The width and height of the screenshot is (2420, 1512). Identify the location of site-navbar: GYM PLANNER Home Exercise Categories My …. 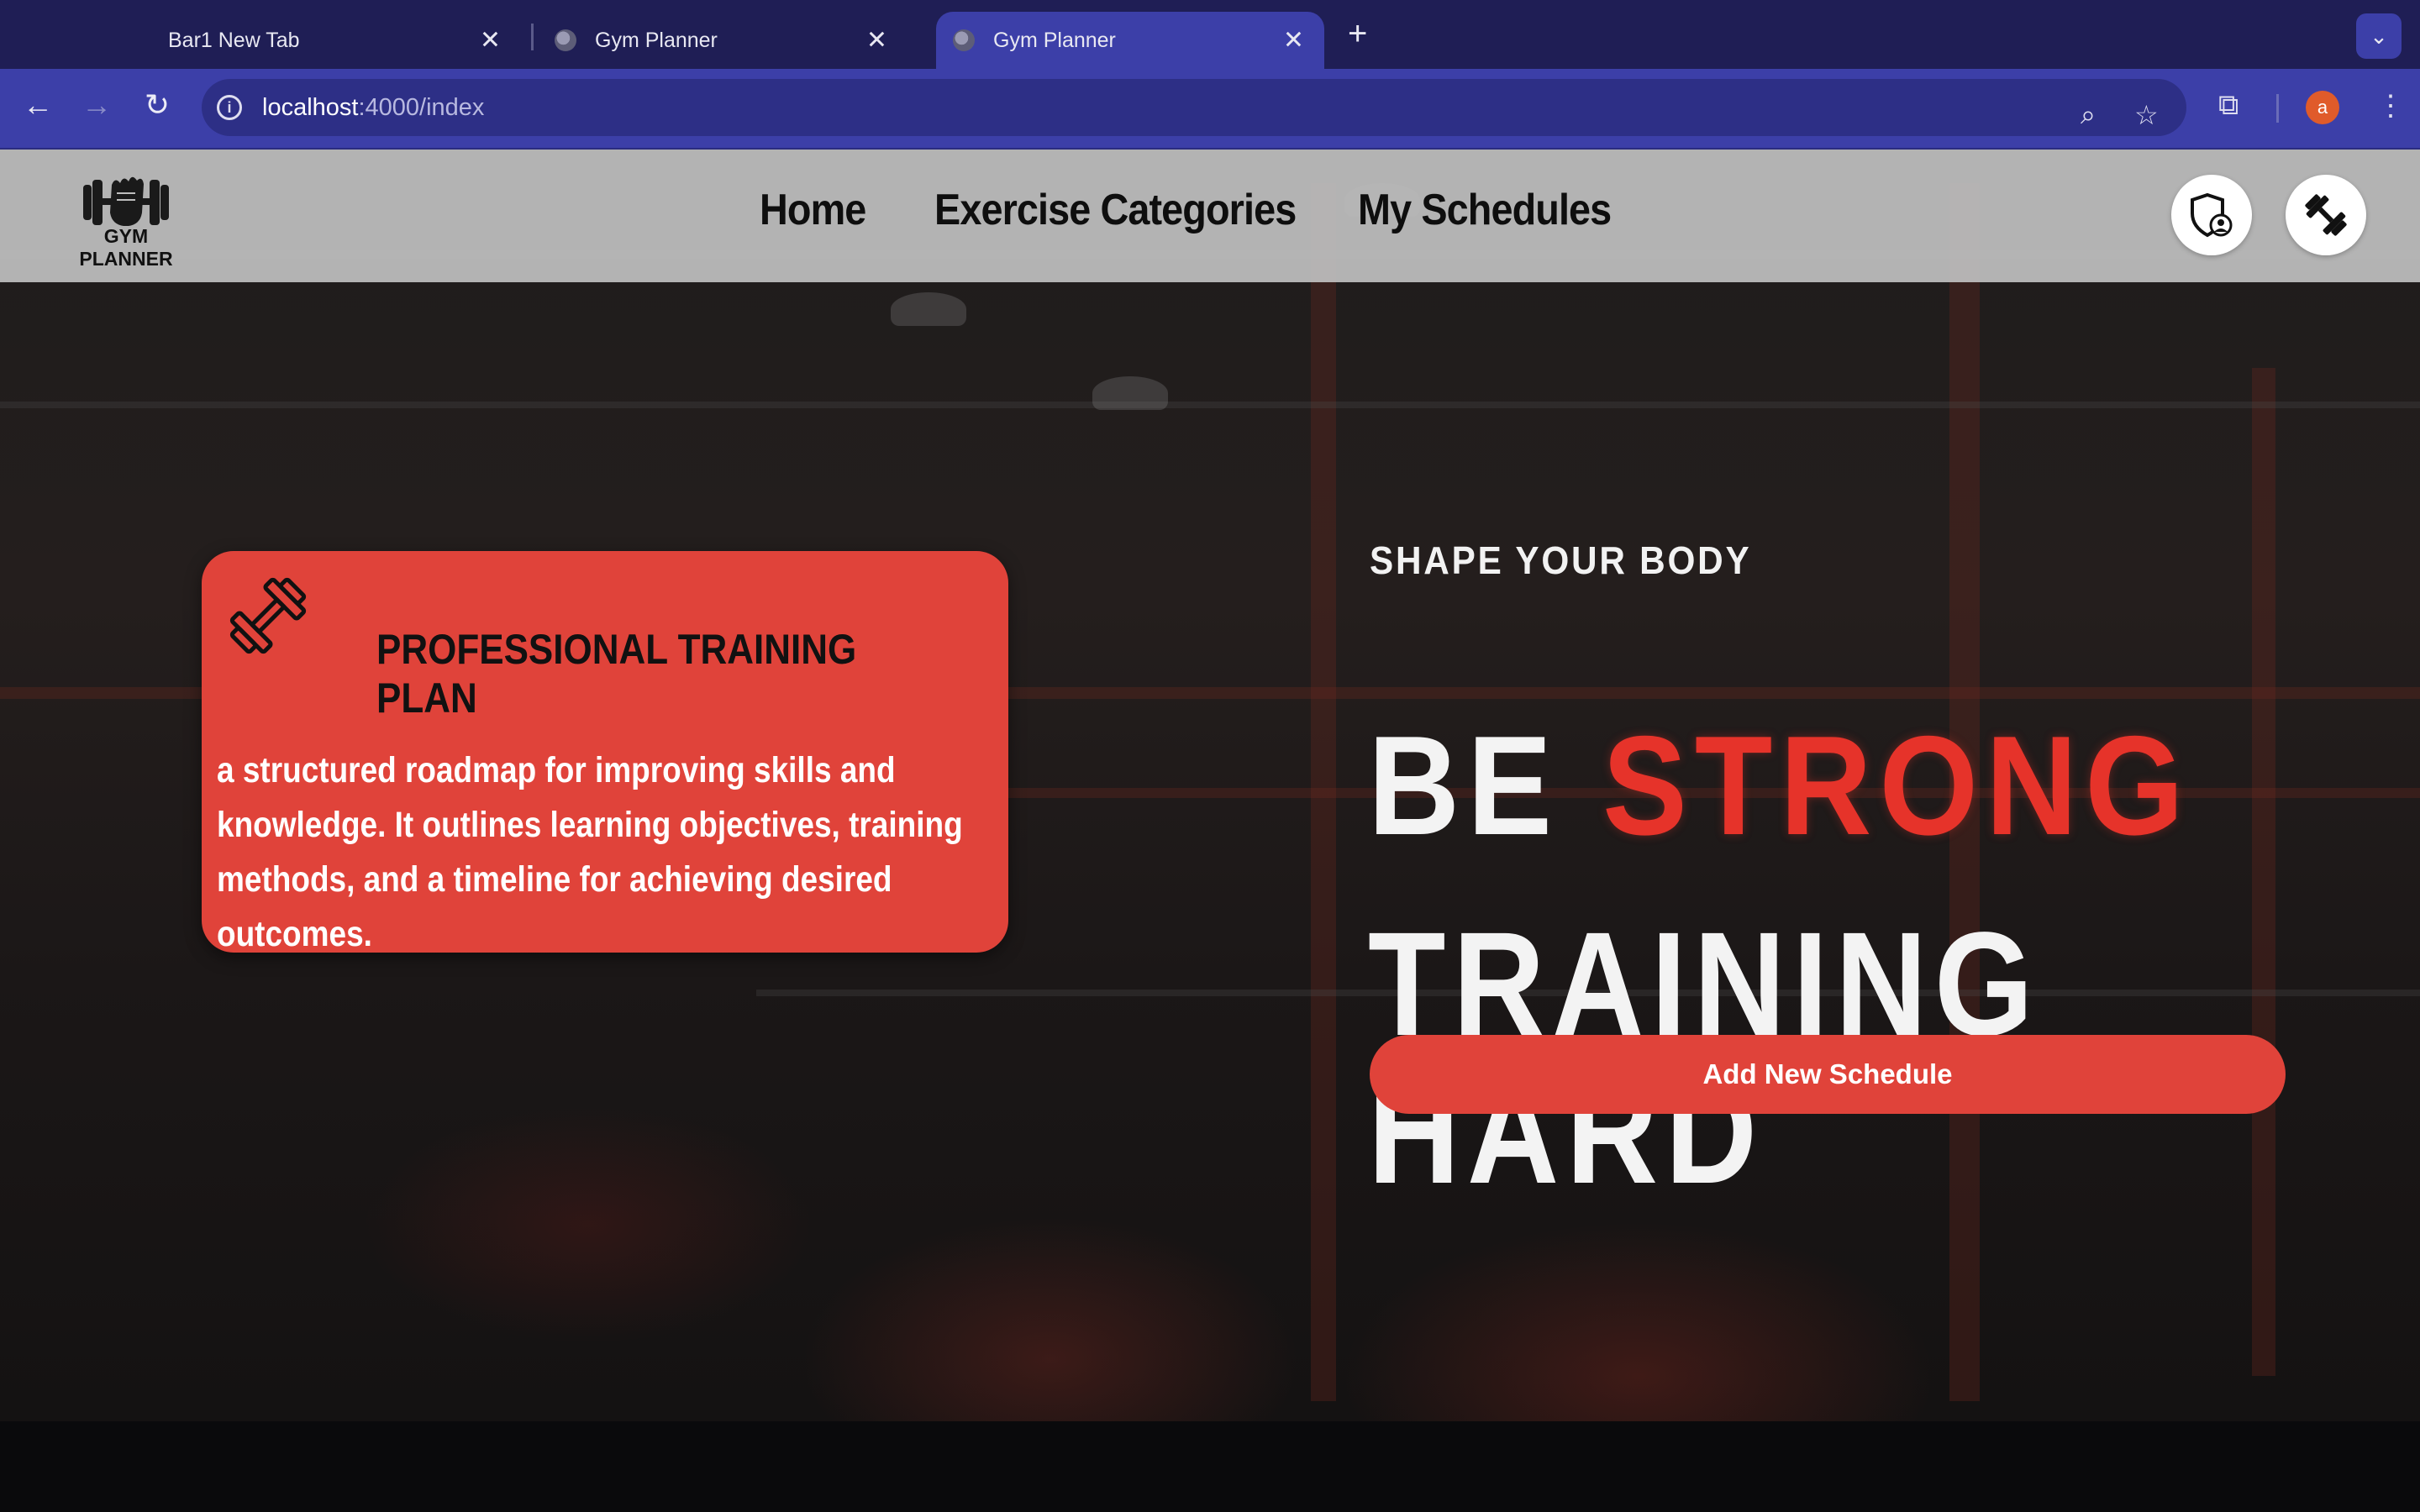
(1210, 216).